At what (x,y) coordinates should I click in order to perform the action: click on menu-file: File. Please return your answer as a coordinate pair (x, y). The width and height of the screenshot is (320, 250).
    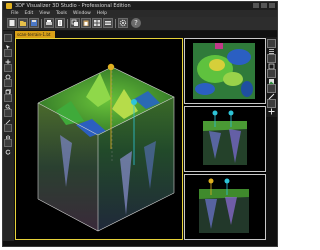
    Looking at the image, I should click on (15, 13).